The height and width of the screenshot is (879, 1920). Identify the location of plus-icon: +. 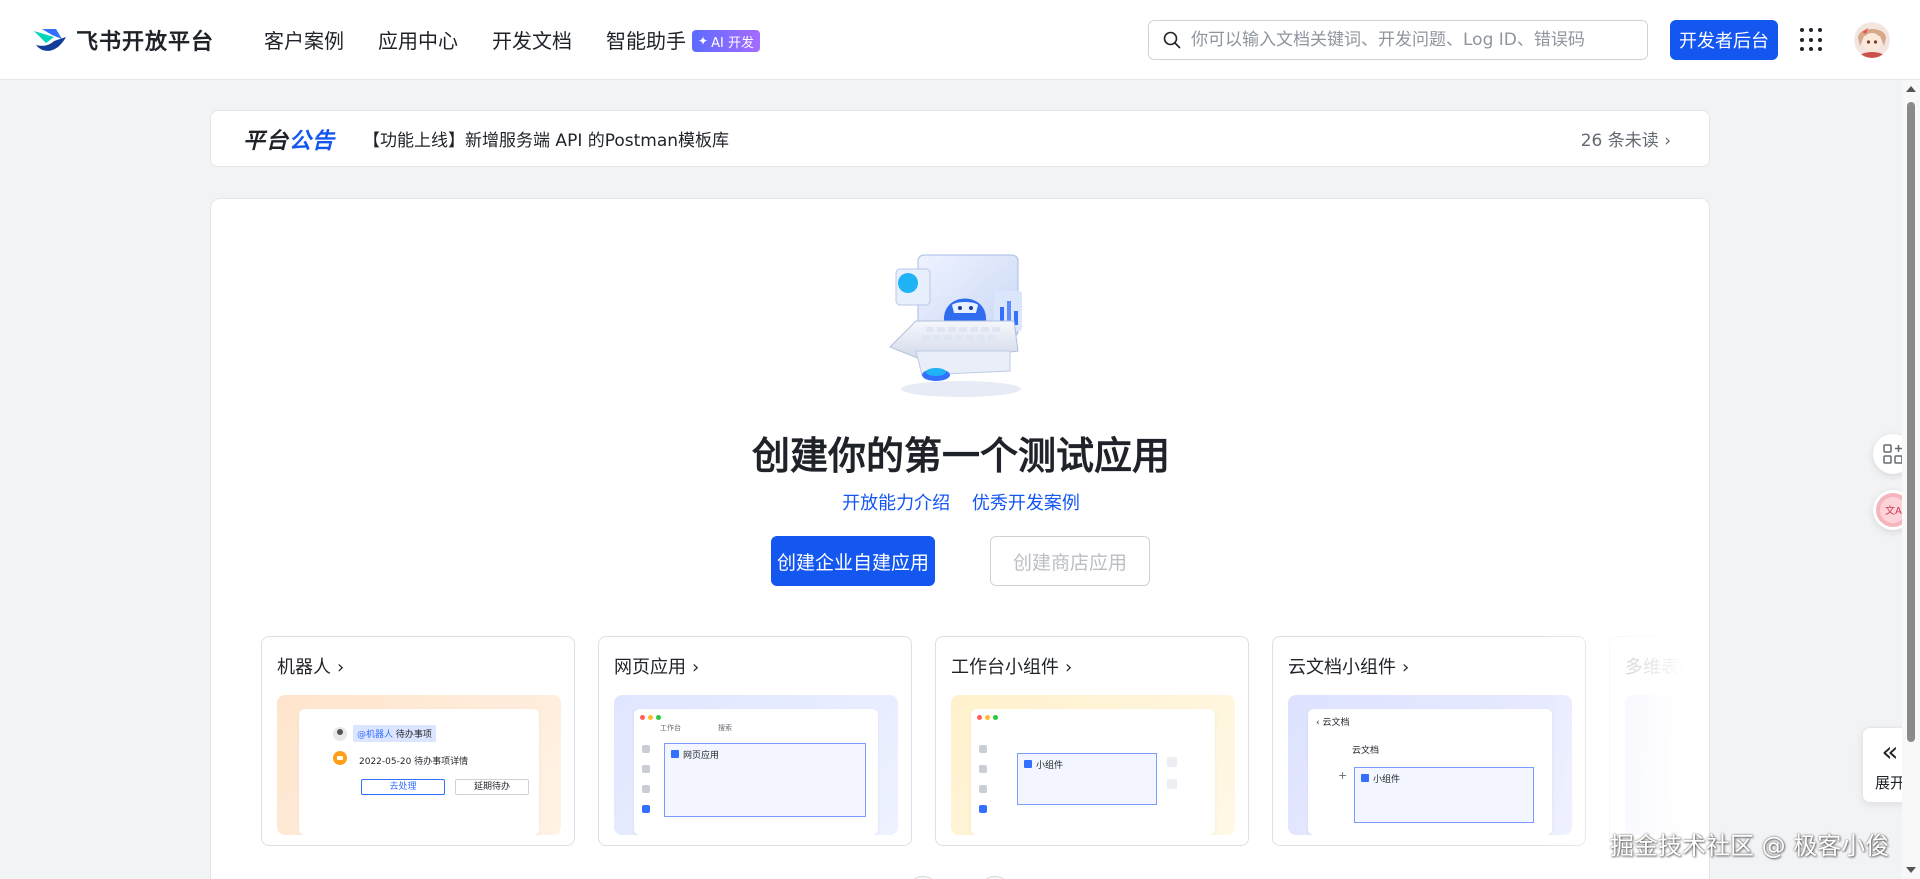
(1343, 775).